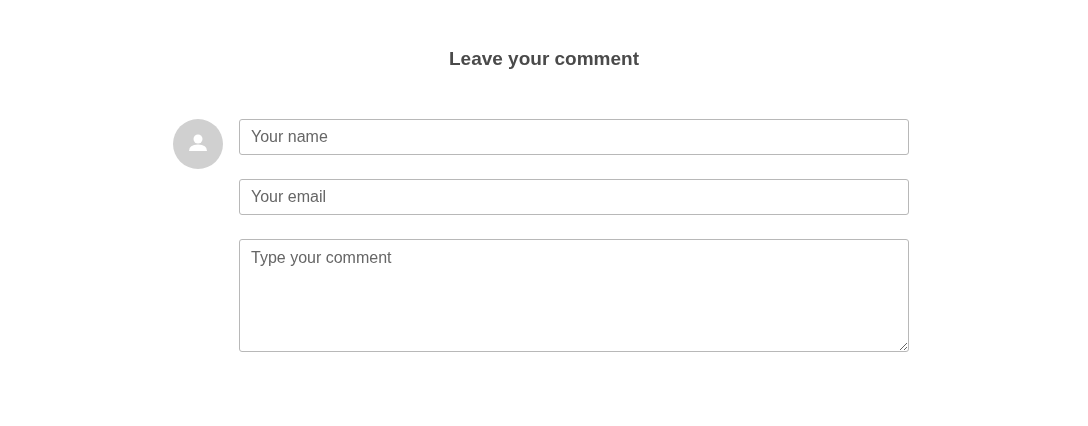 Image resolution: width=1088 pixels, height=426 pixels. Describe the element at coordinates (198, 144) in the screenshot. I see `avatar-icon` at that location.